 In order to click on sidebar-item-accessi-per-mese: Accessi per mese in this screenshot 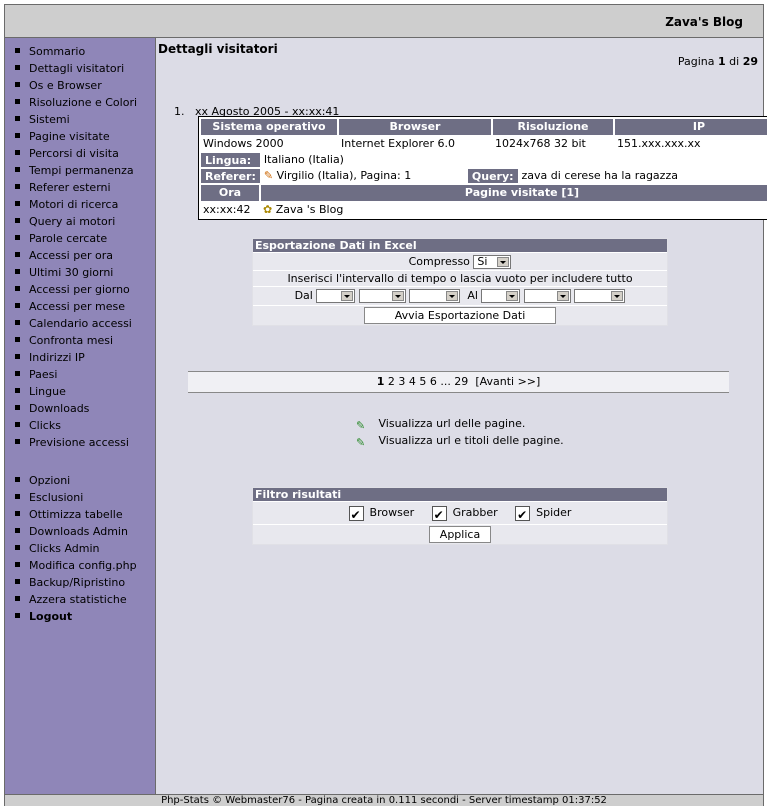, I will do `click(76, 306)`.